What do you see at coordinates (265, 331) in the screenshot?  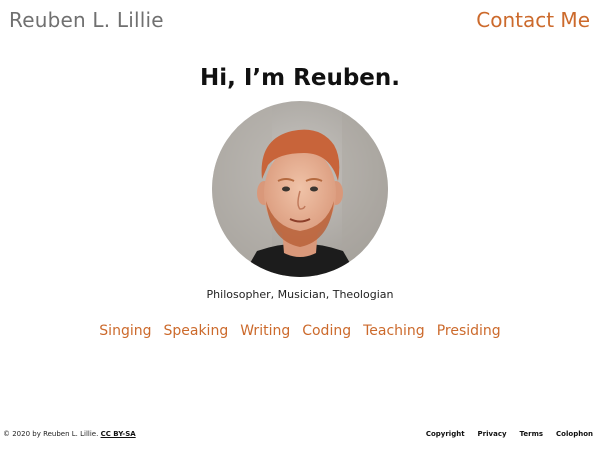 I see `nav-writing-link: Writing` at bounding box center [265, 331].